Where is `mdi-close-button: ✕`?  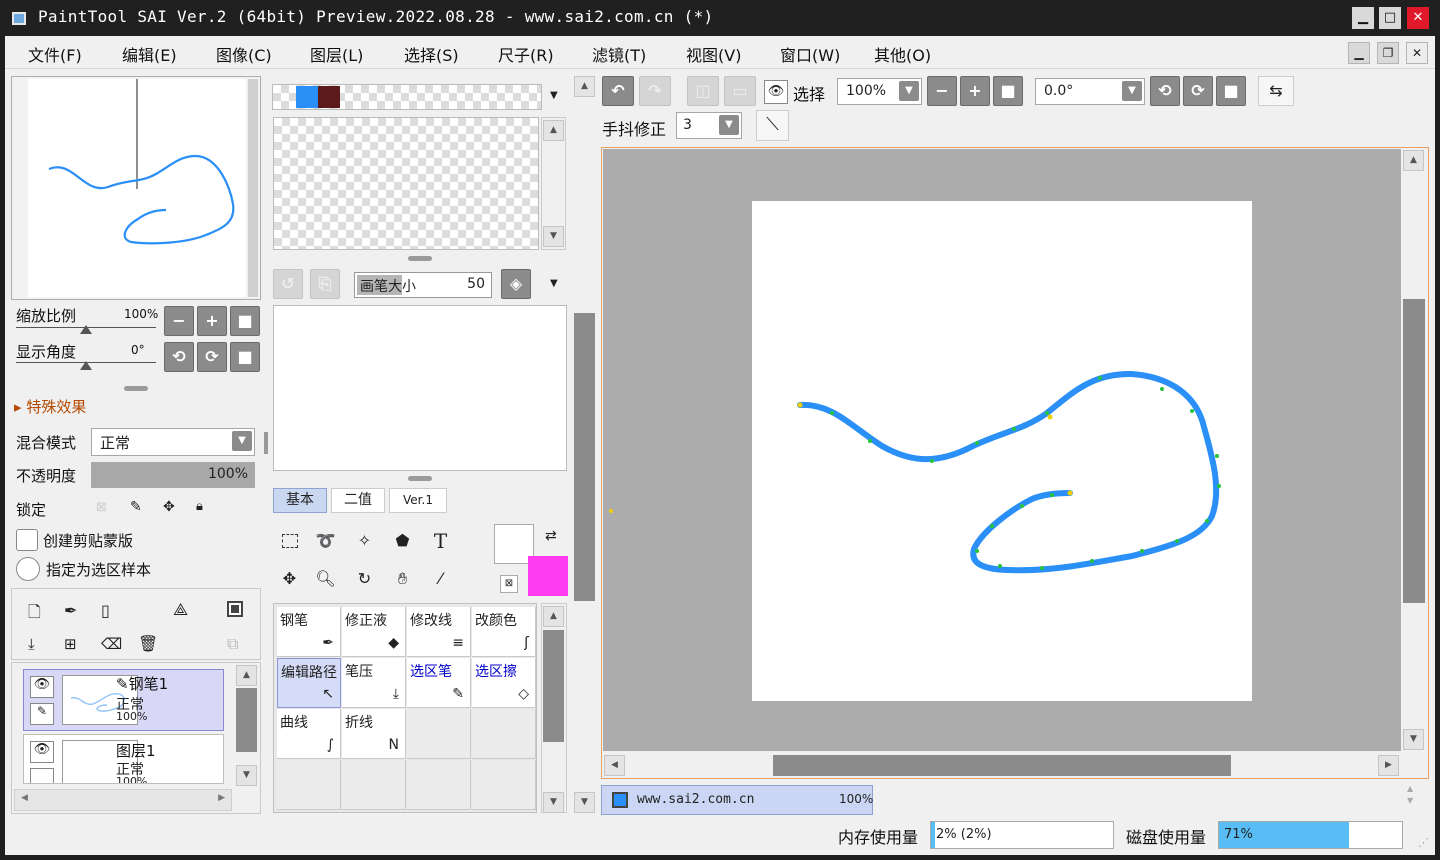 mdi-close-button: ✕ is located at coordinates (1417, 53).